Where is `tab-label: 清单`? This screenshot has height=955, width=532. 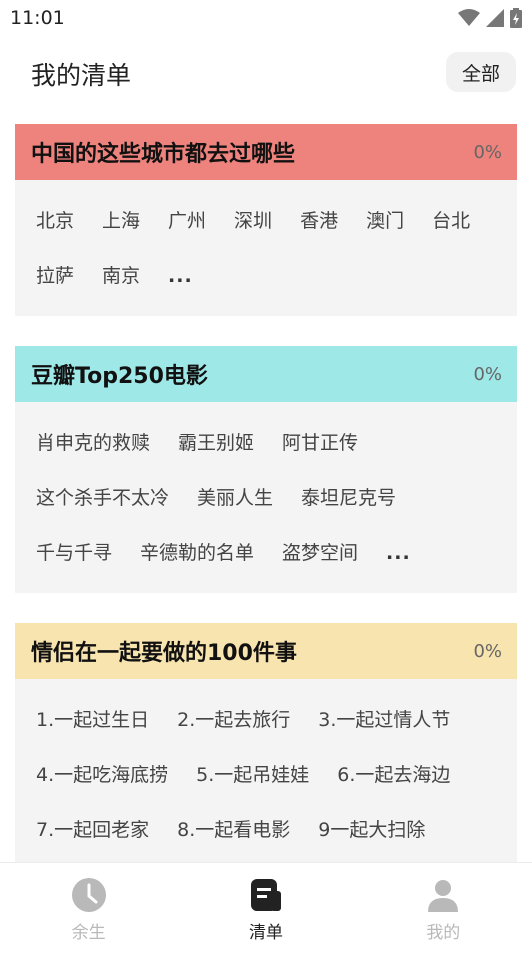 tab-label: 清单 is located at coordinates (265, 933).